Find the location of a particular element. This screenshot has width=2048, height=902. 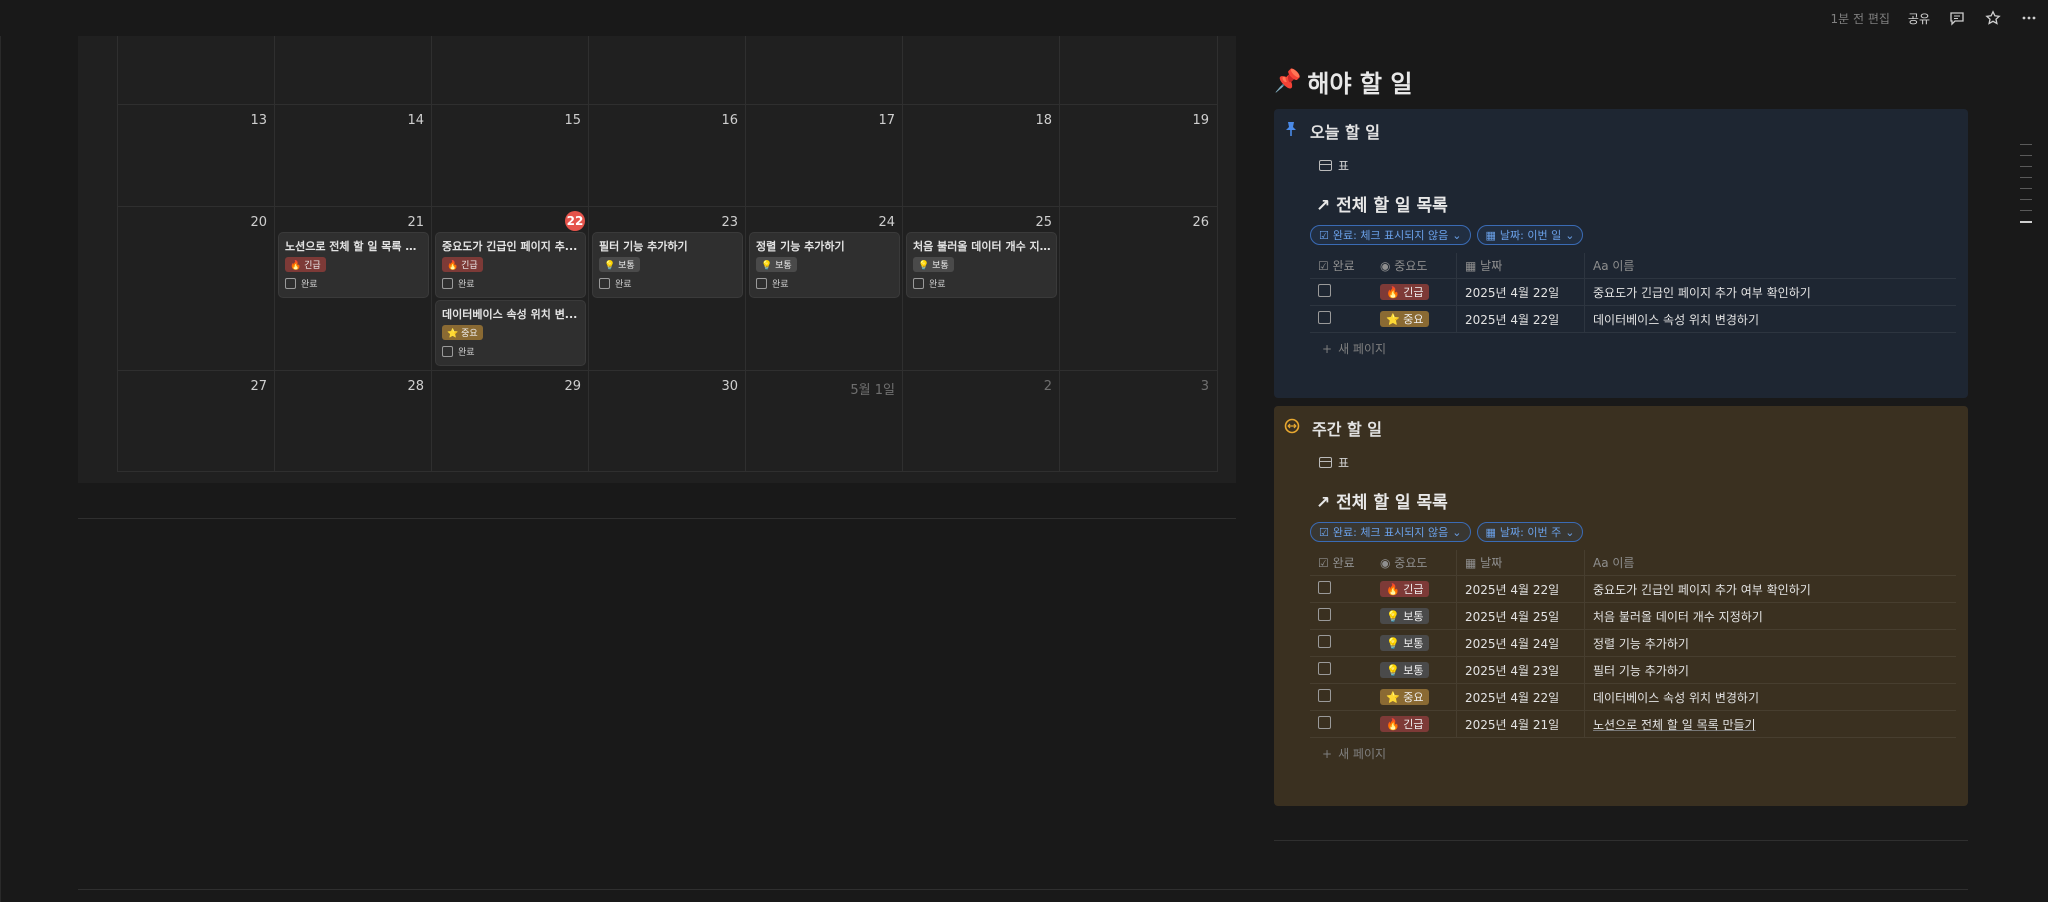

table-of-contents is located at coordinates (2026, 188).